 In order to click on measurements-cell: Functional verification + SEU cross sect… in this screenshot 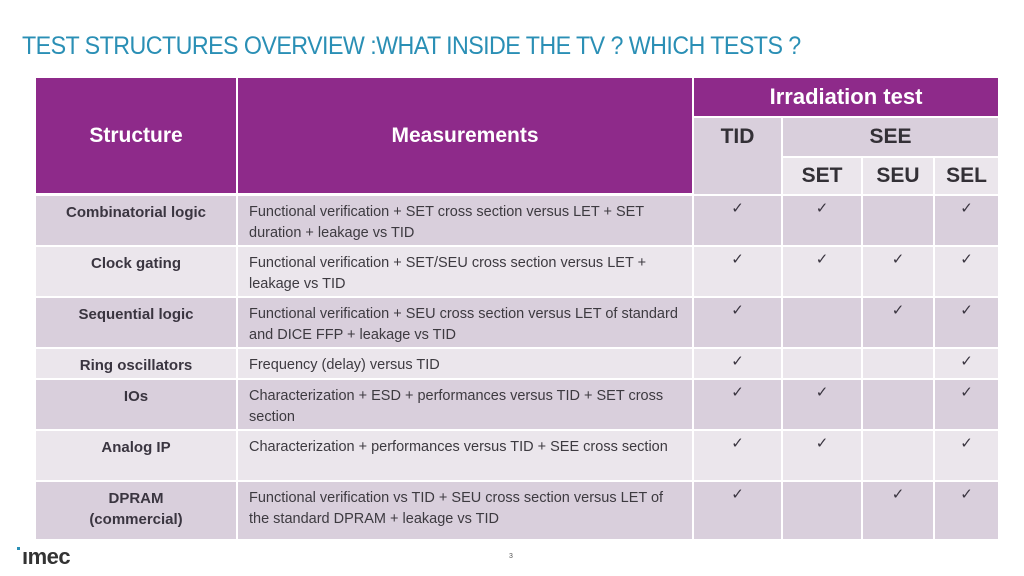, I will do `click(465, 322)`.